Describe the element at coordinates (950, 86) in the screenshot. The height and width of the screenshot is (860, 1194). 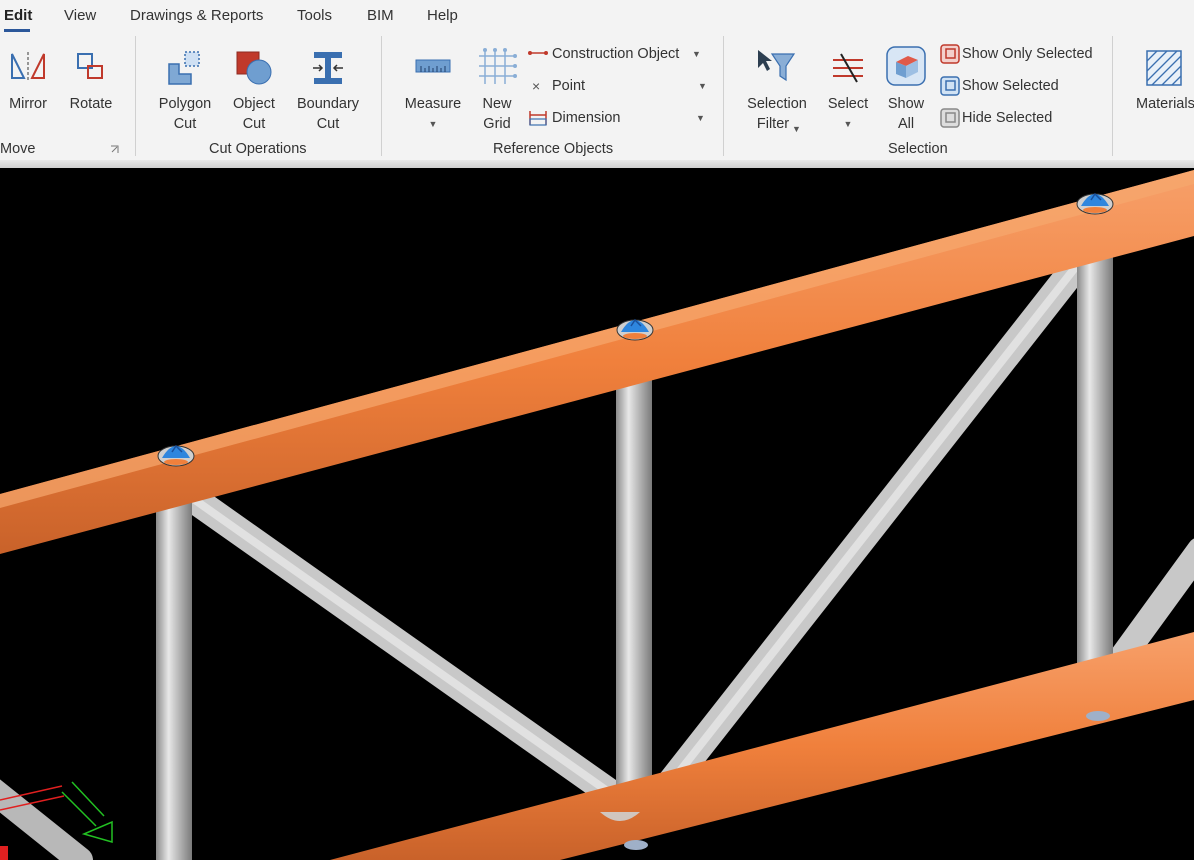
I see `show-selected-icon` at that location.